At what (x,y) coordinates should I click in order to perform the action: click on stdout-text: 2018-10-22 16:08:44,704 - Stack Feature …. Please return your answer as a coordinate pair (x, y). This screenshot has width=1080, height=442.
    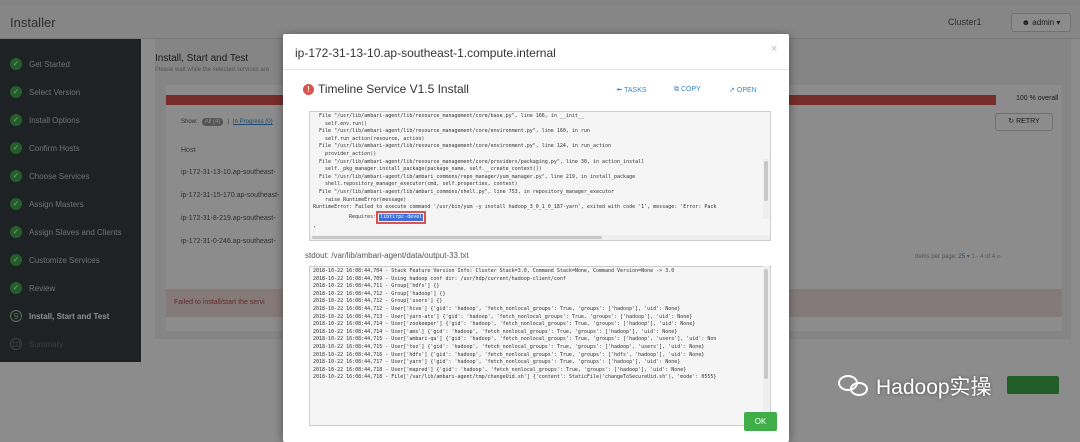
    Looking at the image, I should click on (515, 324).